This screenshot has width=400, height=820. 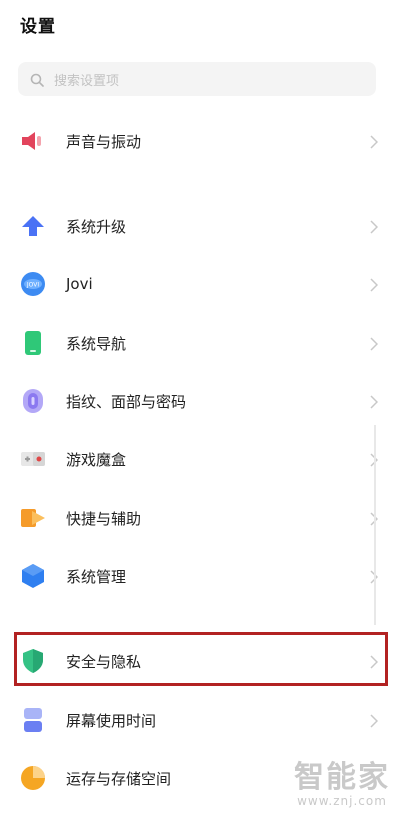 I want to click on settings-item-label: 游戏魔盒, so click(x=96, y=459).